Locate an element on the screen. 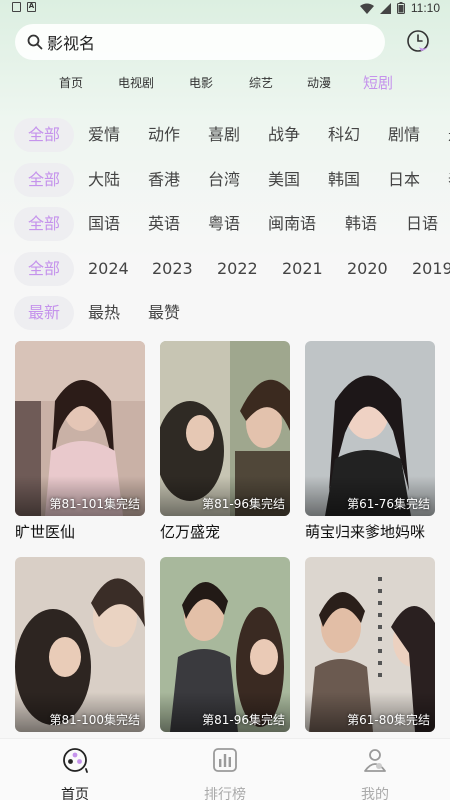 The image size is (450, 800). tab-anime: 动漫 is located at coordinates (319, 82).